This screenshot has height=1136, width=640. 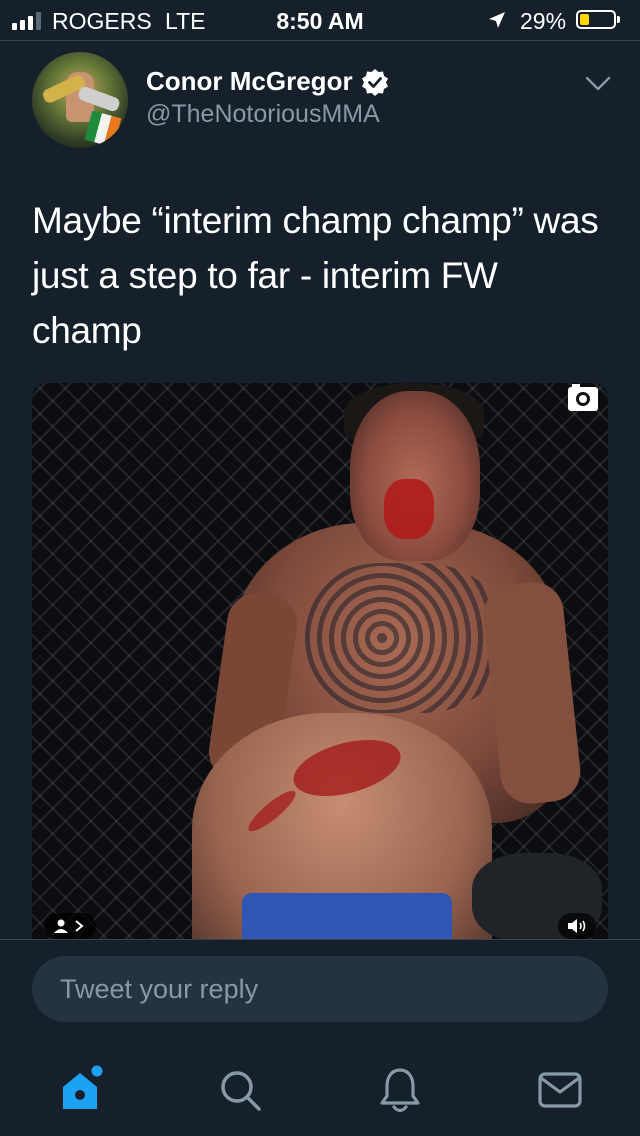 I want to click on verified-badge-icon, so click(x=374, y=82).